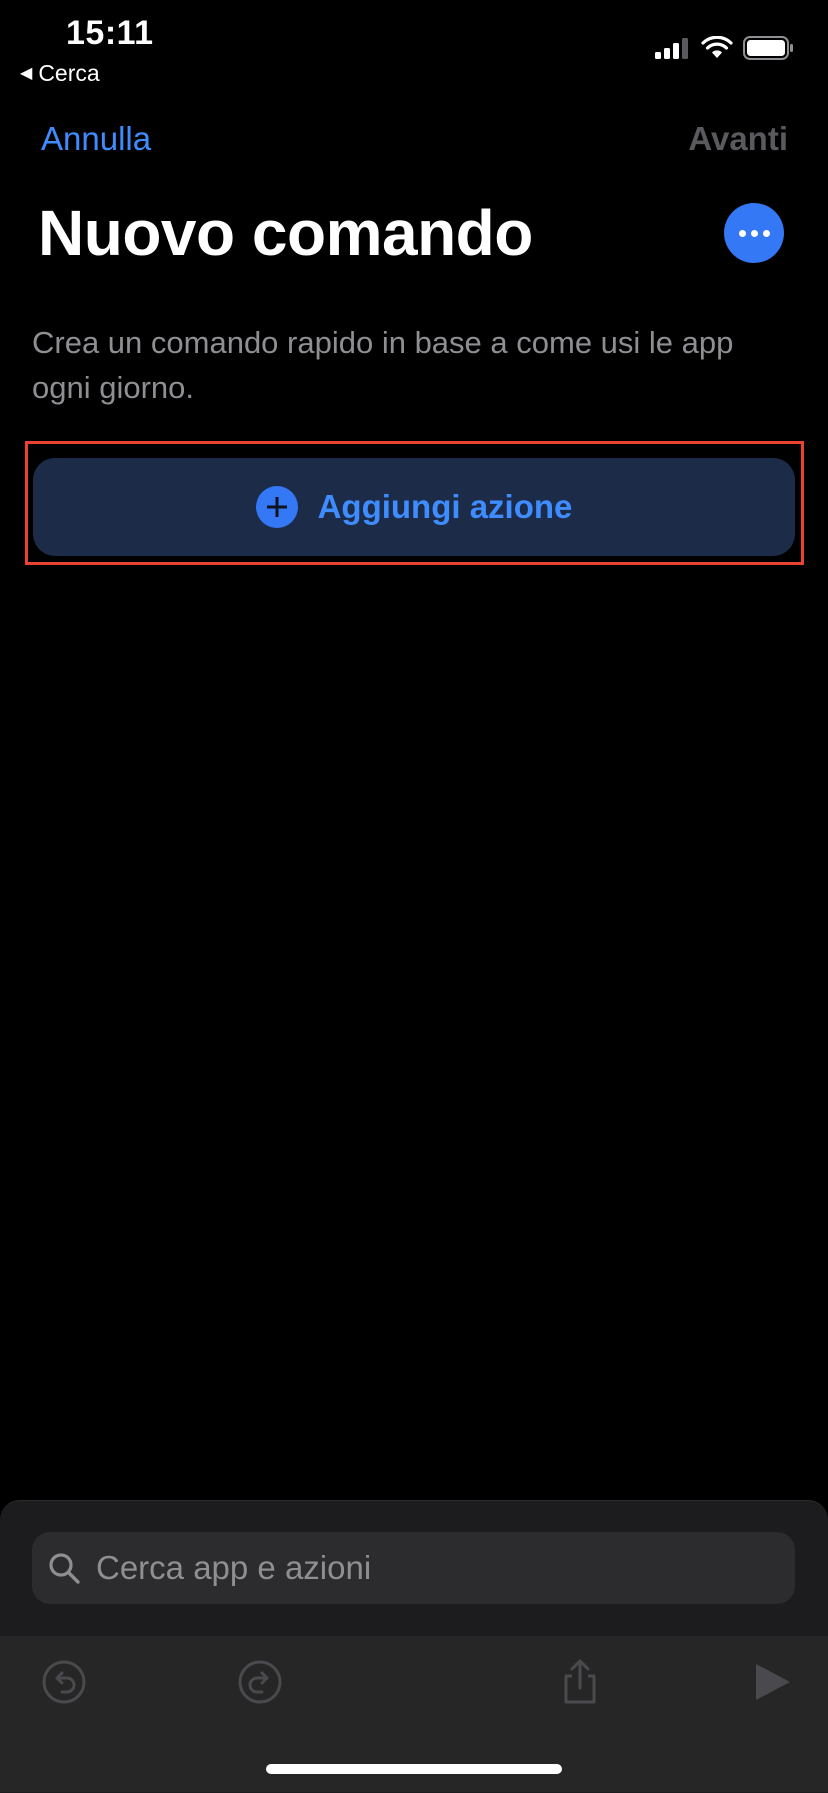  What do you see at coordinates (445, 506) in the screenshot?
I see `add-action-label: Aggiungi azione` at bounding box center [445, 506].